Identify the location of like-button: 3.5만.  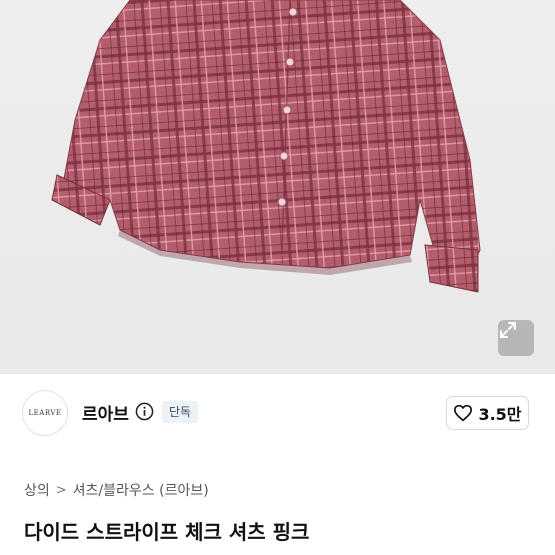
(487, 413).